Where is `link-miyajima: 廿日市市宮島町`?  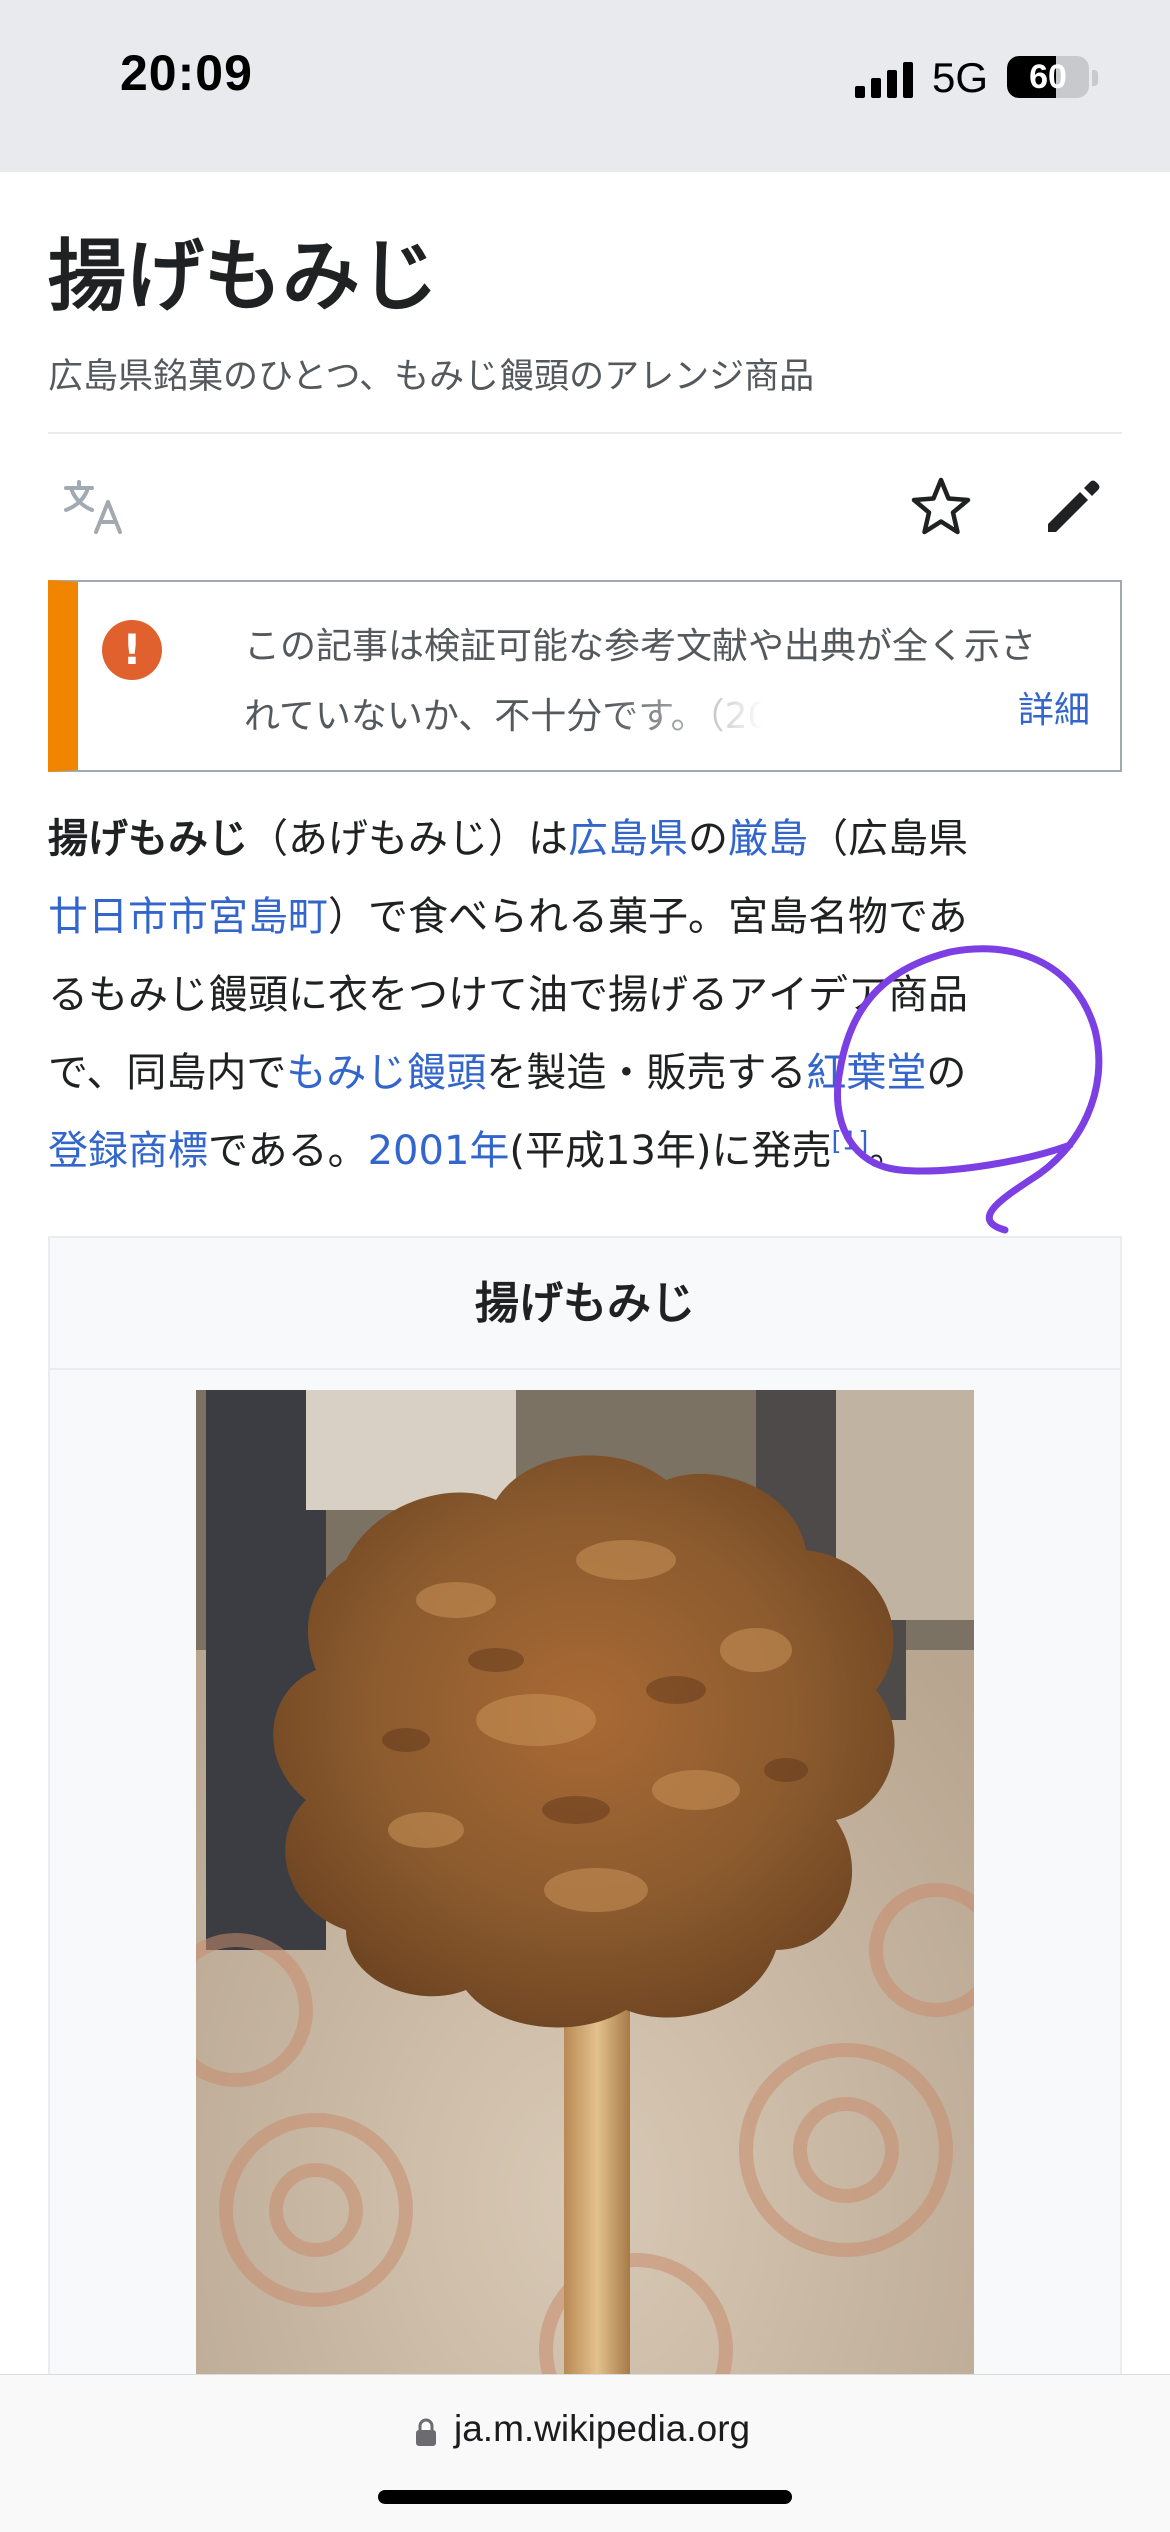 link-miyajima: 廿日市市宮島町 is located at coordinates (188, 917).